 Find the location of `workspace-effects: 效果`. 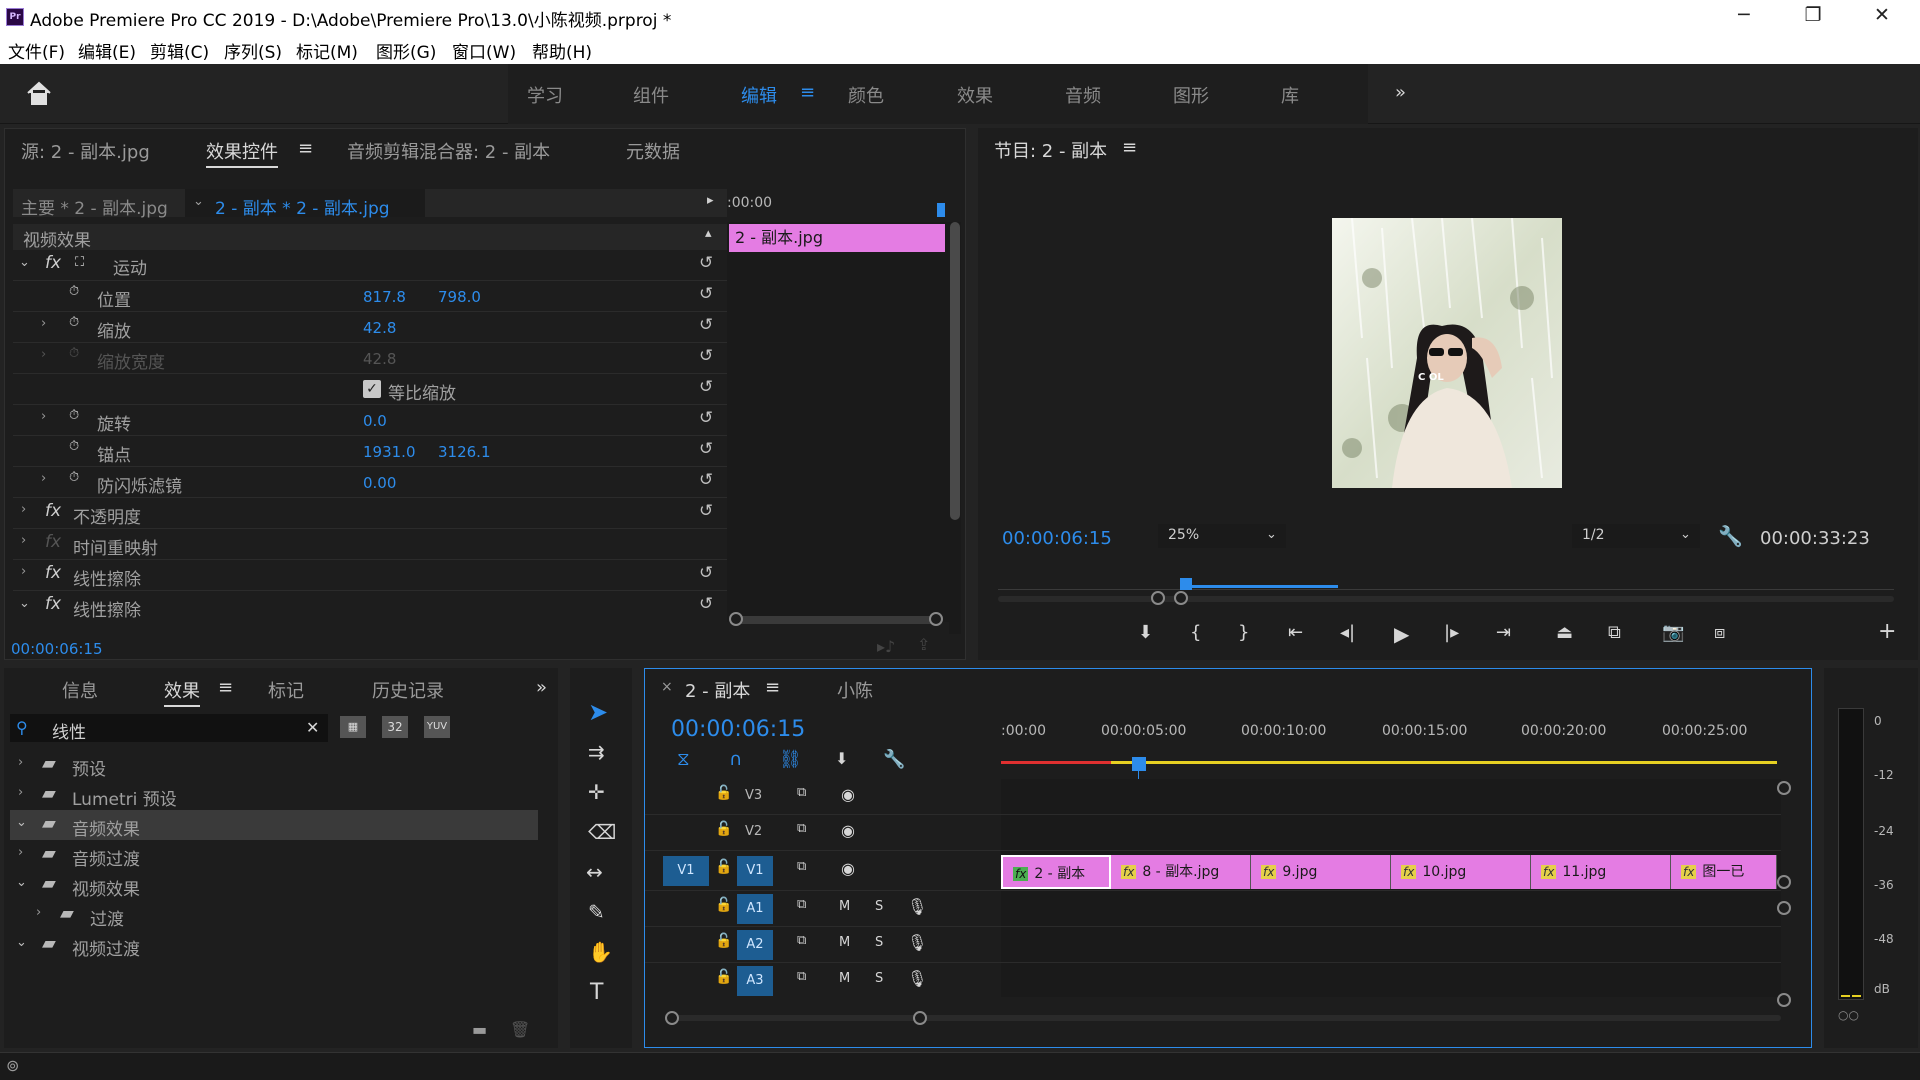

workspace-effects: 效果 is located at coordinates (975, 95).